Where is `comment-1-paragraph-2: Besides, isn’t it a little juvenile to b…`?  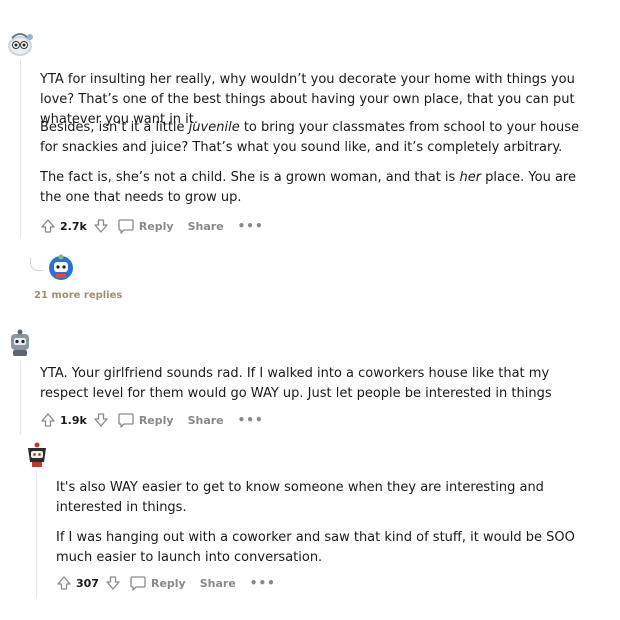 comment-1-paragraph-2: Besides, isn’t it a little juvenile to b… is located at coordinates (310, 137).